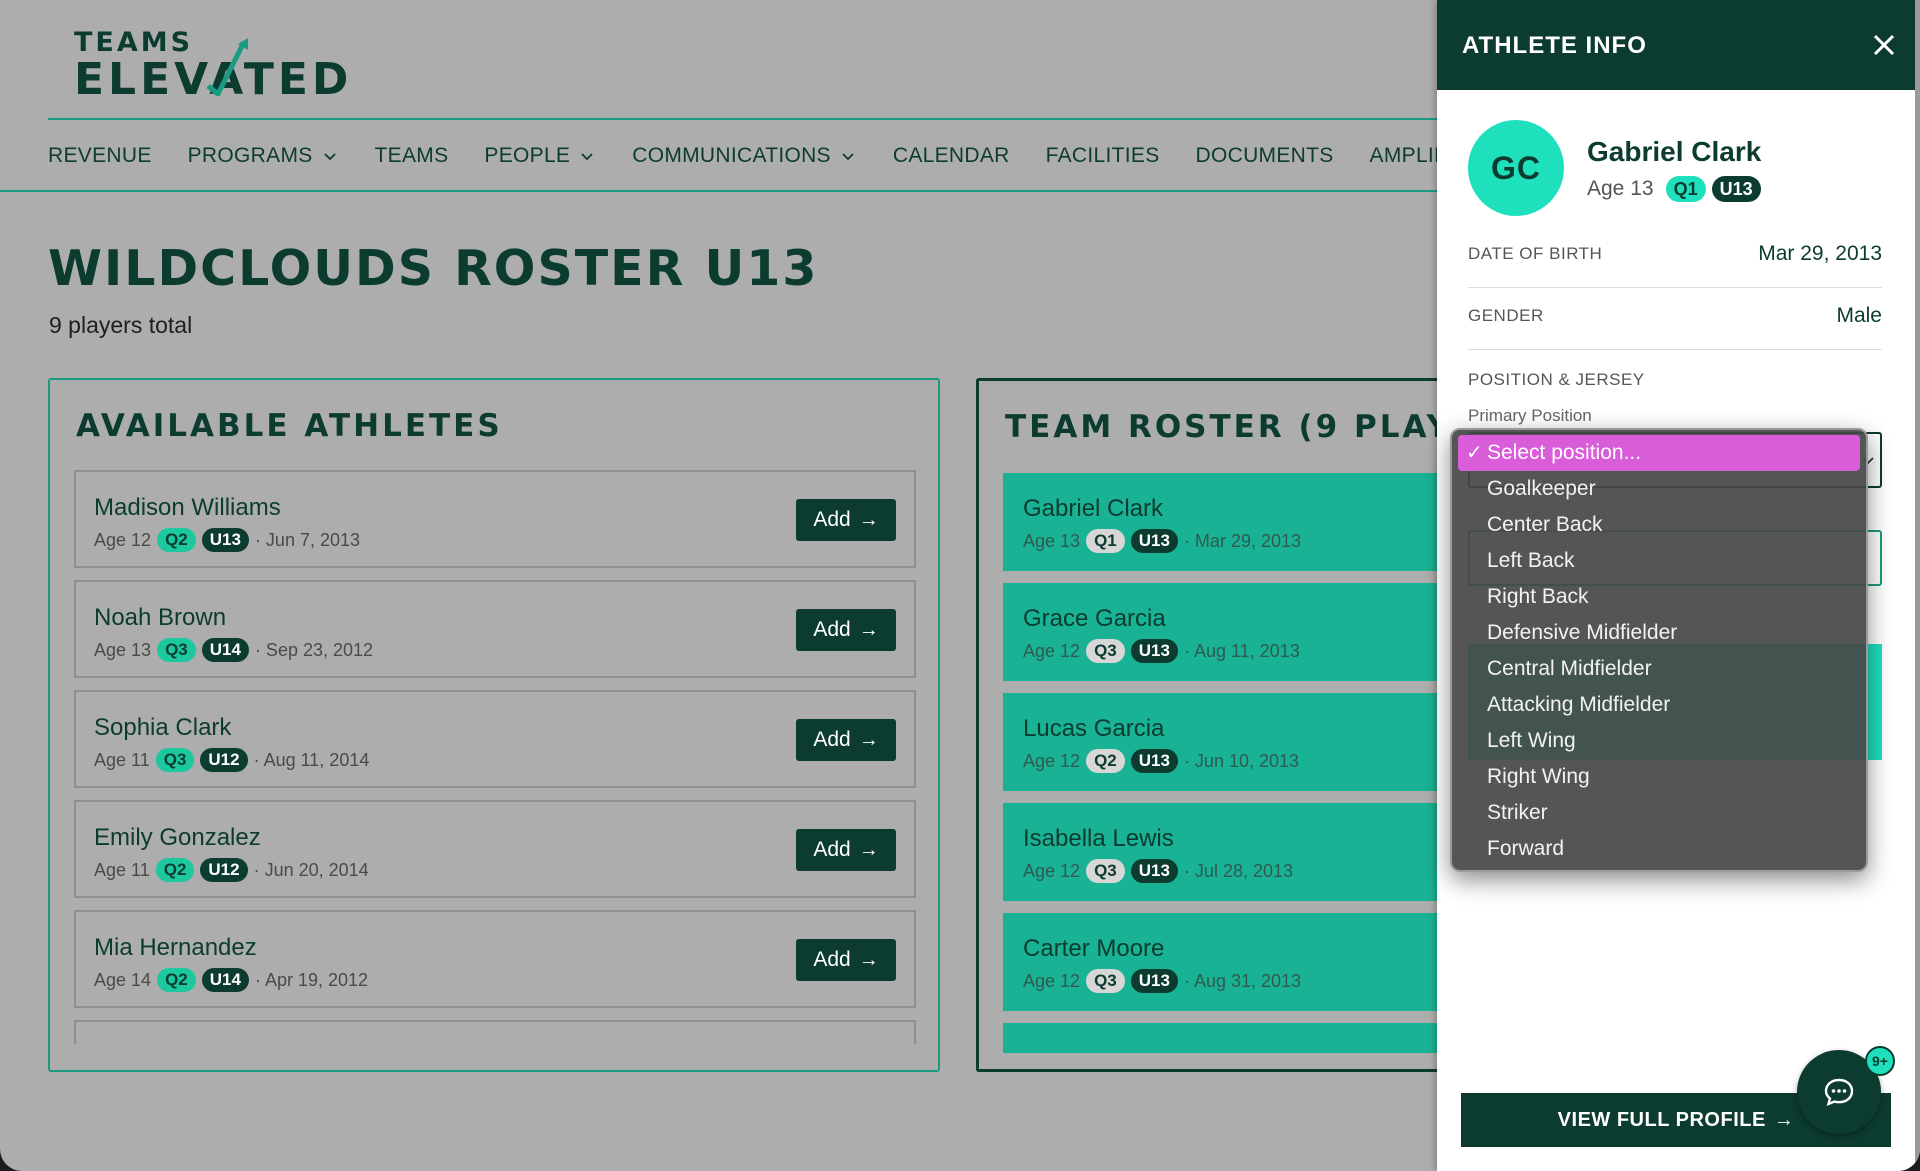 The height and width of the screenshot is (1171, 1920). I want to click on nav-item-calendar: CALENDAR, so click(951, 156).